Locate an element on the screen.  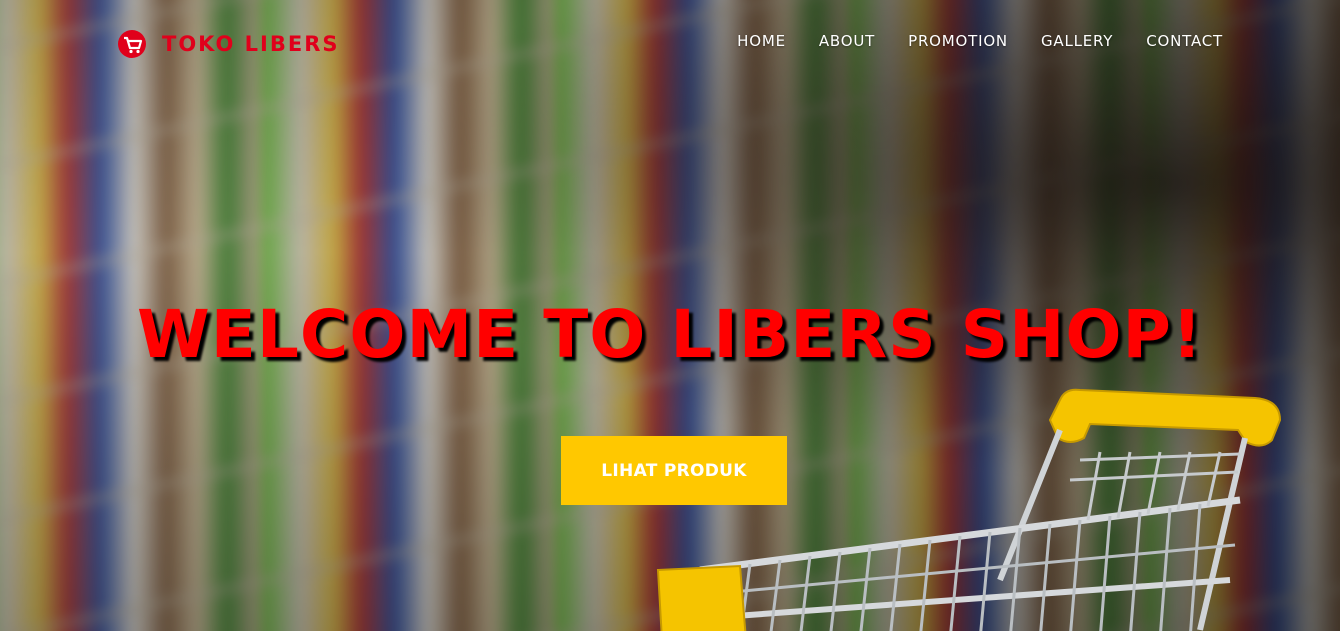
nav-item-promotion: PROMOTION is located at coordinates (958, 40).